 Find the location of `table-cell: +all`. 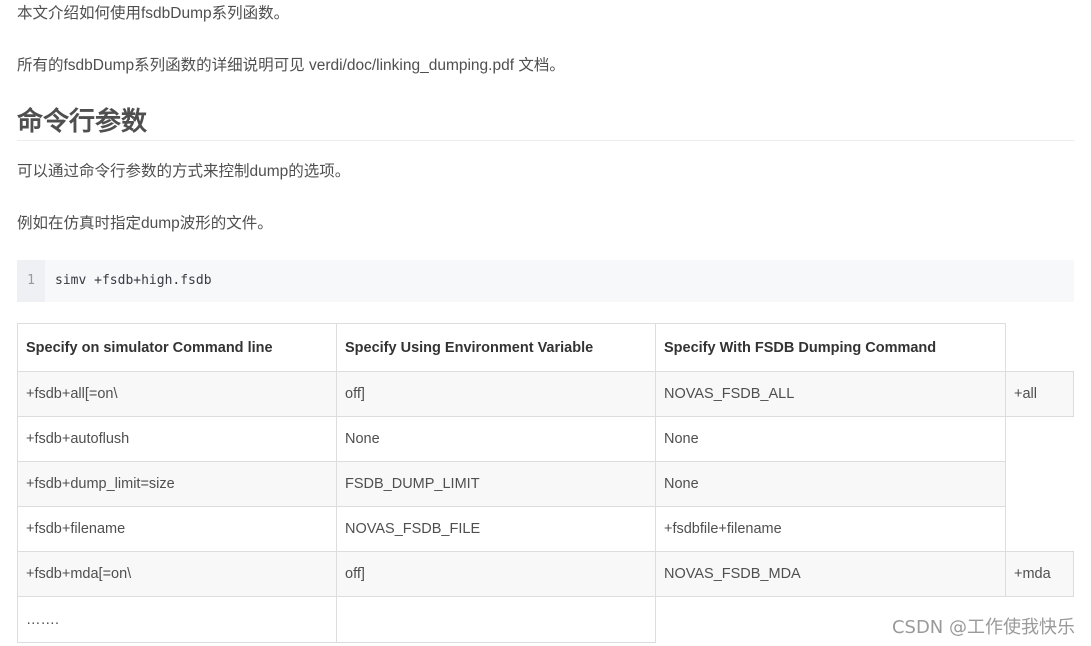

table-cell: +all is located at coordinates (1039, 394).